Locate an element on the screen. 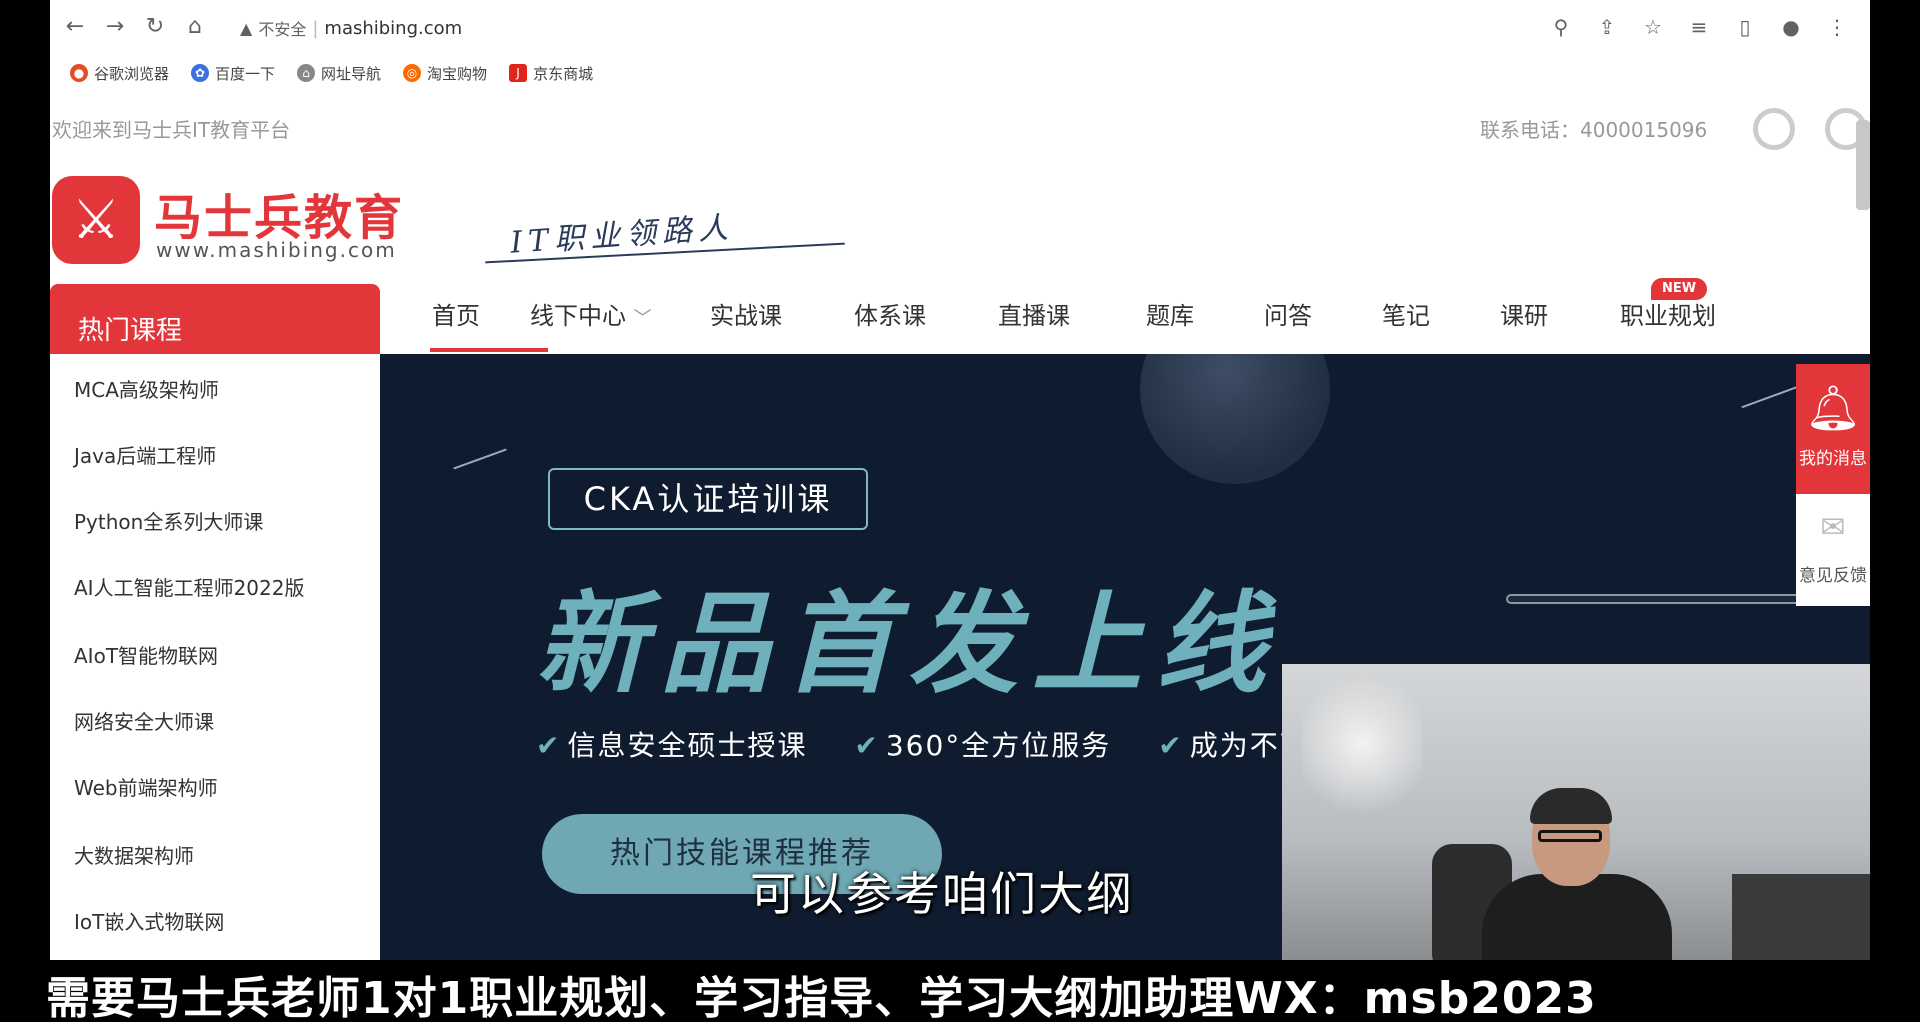 The width and height of the screenshot is (1920, 1022). star-icon: ☆ is located at coordinates (1653, 27).